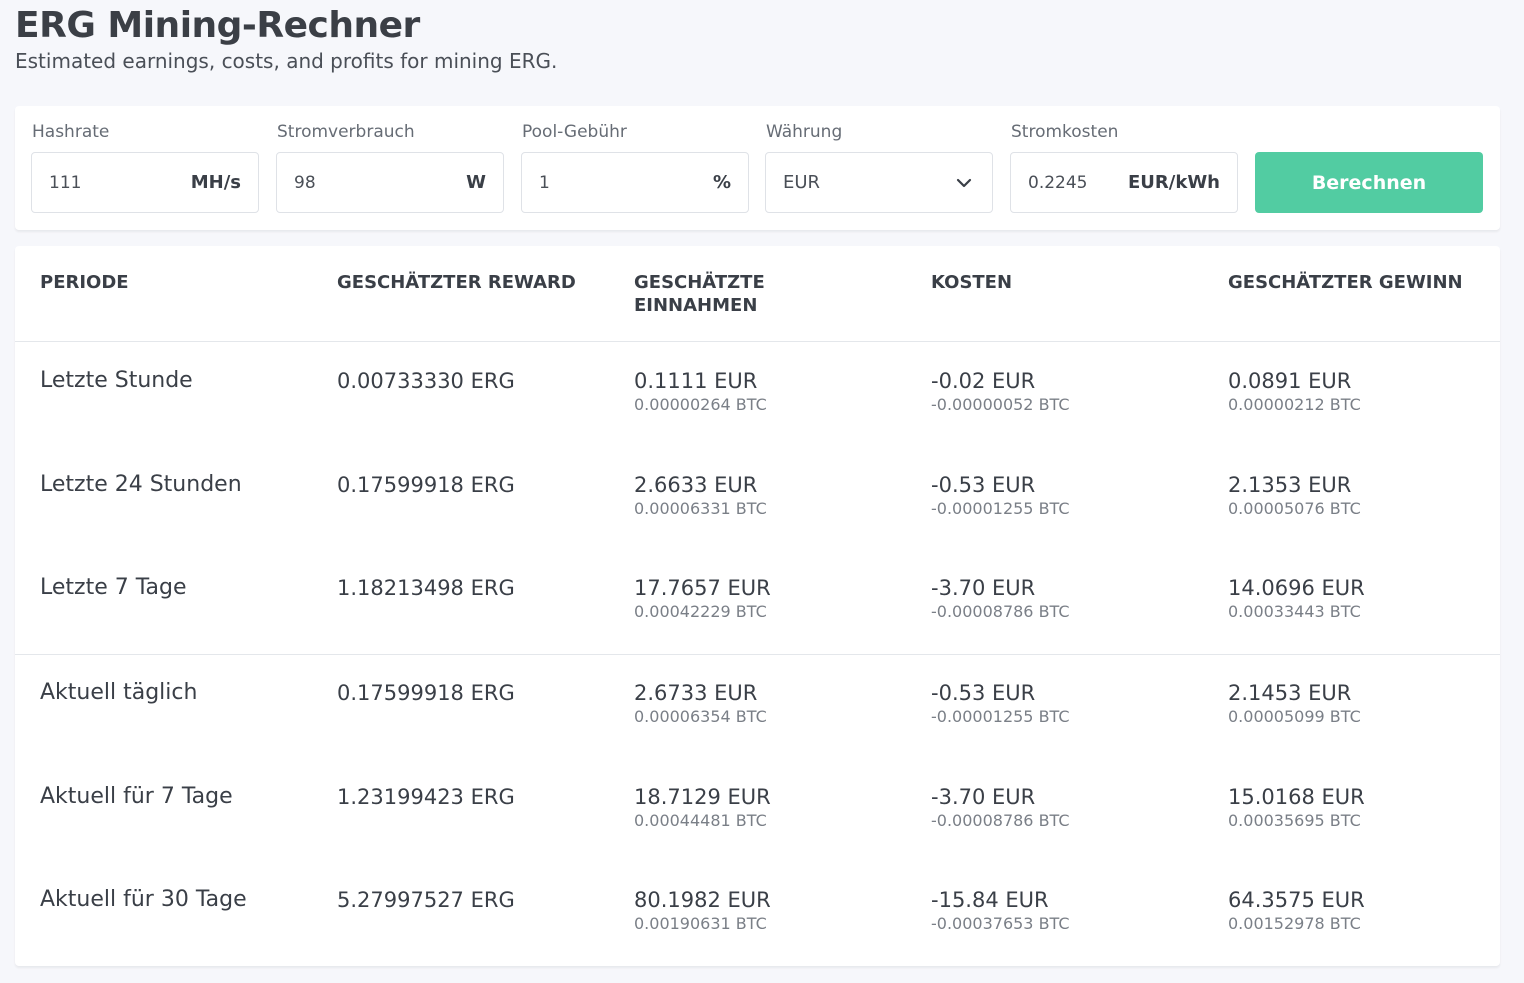 This screenshot has width=1524, height=983. What do you see at coordinates (802, 182) in the screenshot?
I see `currency-value: EUR` at bounding box center [802, 182].